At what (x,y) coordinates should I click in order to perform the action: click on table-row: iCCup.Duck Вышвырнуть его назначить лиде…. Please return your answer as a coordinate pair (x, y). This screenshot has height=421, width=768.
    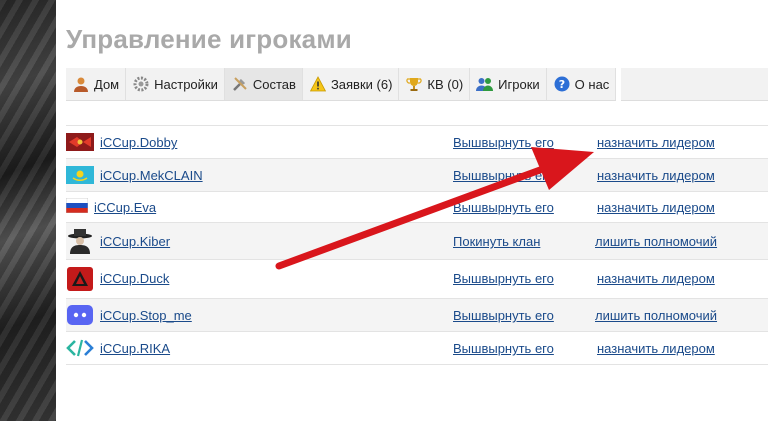
    Looking at the image, I should click on (417, 279).